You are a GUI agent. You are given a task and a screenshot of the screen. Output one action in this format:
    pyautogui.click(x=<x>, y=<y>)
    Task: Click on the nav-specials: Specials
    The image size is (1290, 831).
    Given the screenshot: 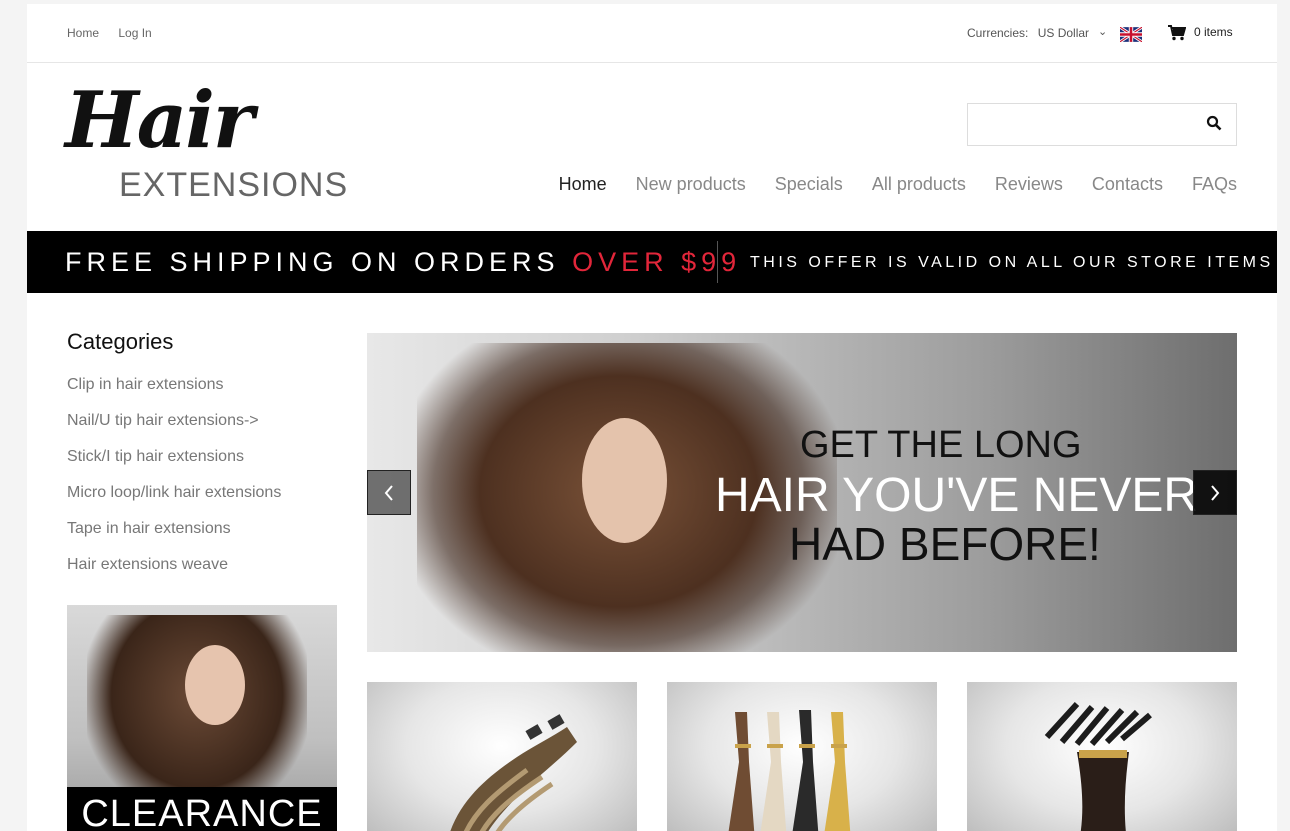 What is the action you would take?
    pyautogui.click(x=809, y=184)
    